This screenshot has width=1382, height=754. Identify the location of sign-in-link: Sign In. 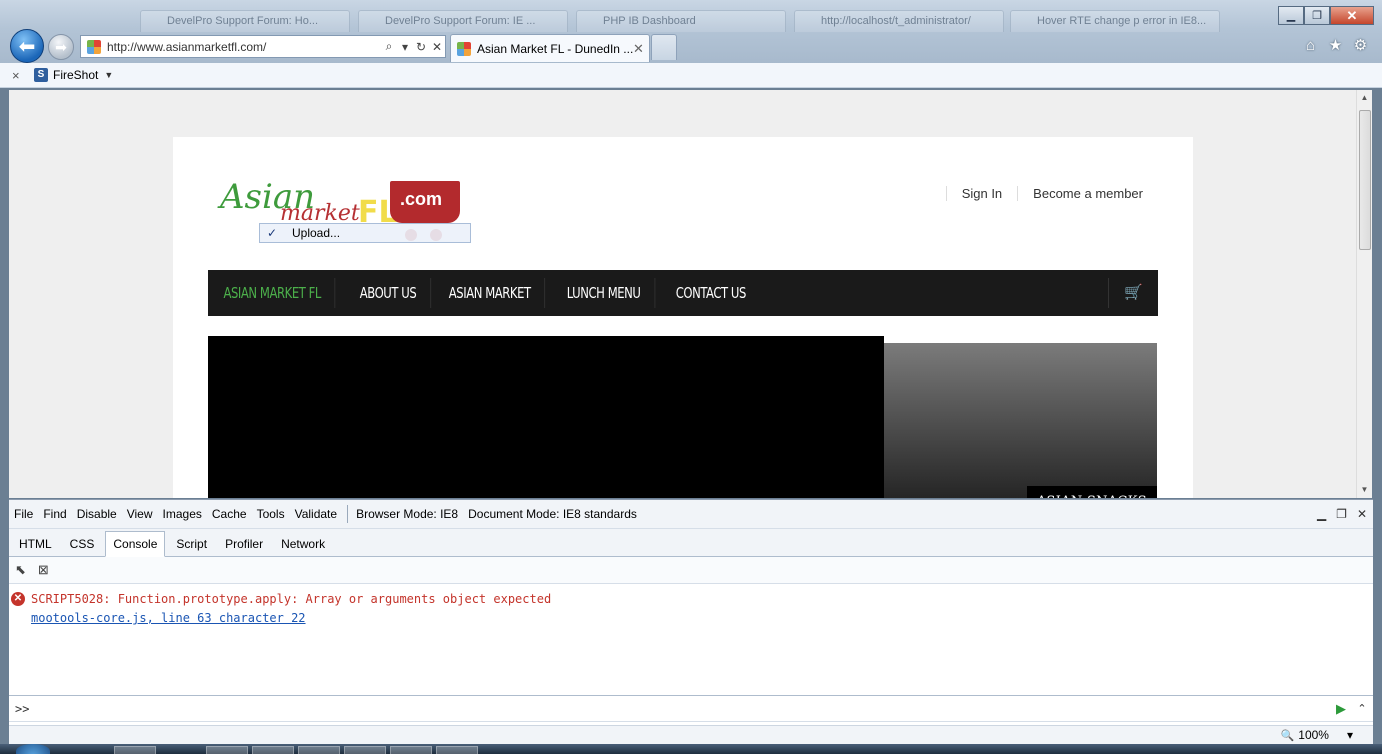
(973, 193).